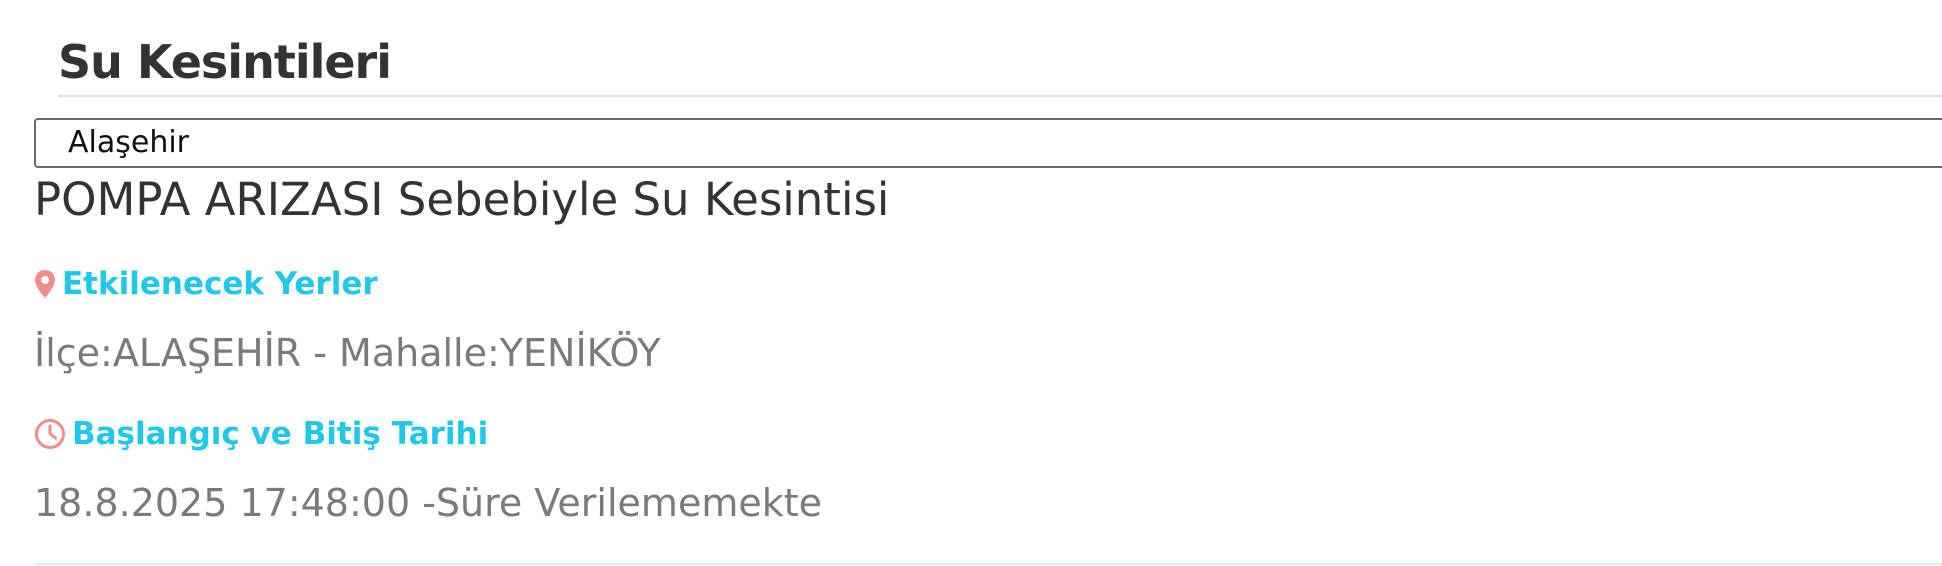  I want to click on affected-places-value: İlçe:ALAŞEHİR - Mahalle:YENİKÖY, so click(347, 353).